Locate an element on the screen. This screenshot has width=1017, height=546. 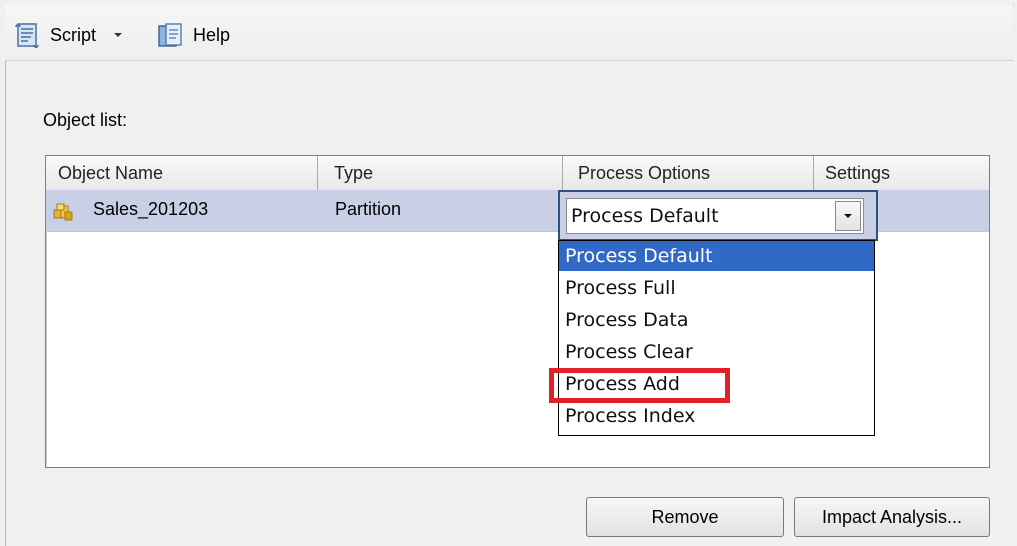
help-button: Help is located at coordinates (193, 35).